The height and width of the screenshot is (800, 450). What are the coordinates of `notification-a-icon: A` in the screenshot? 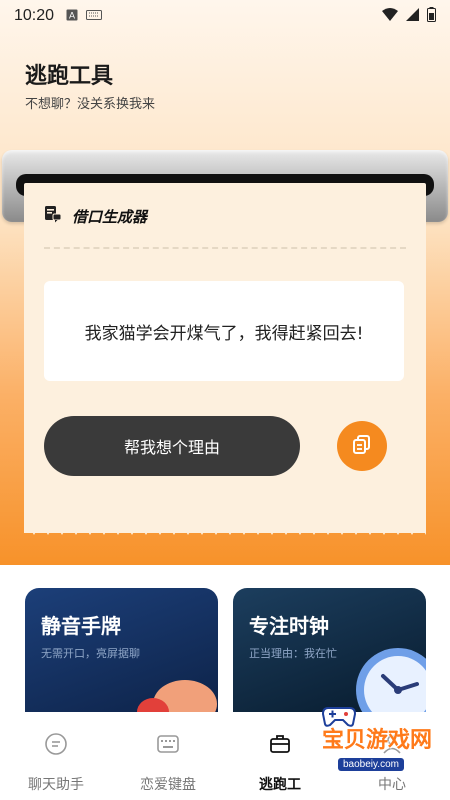 It's located at (72, 16).